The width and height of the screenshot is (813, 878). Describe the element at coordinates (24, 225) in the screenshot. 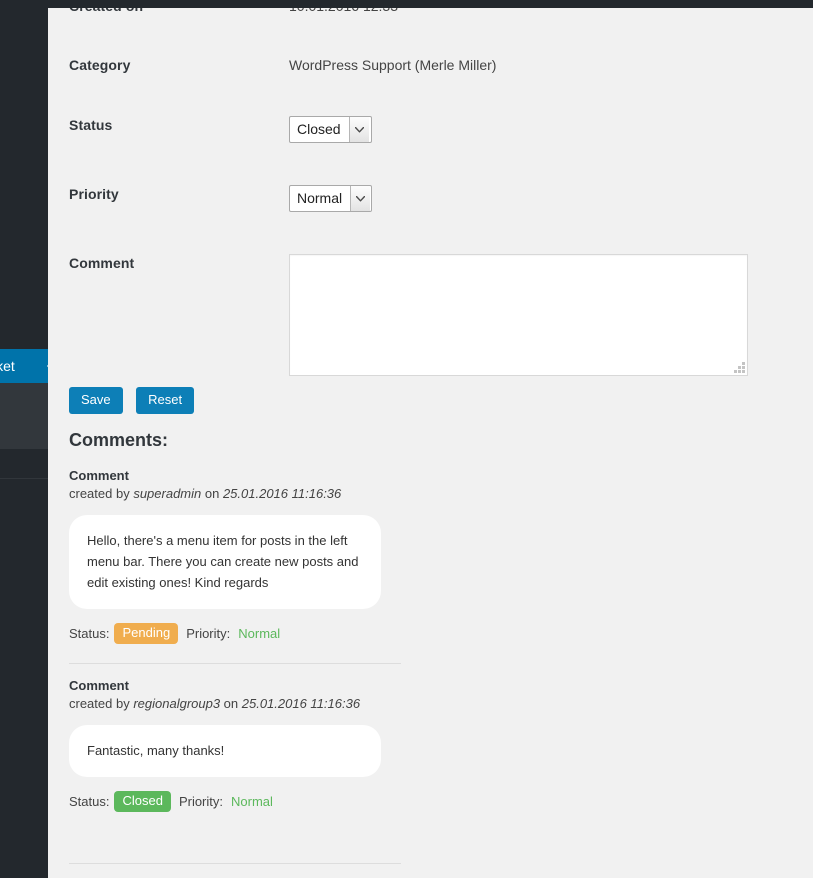

I see `sidebar-item-collection: Collection` at that location.